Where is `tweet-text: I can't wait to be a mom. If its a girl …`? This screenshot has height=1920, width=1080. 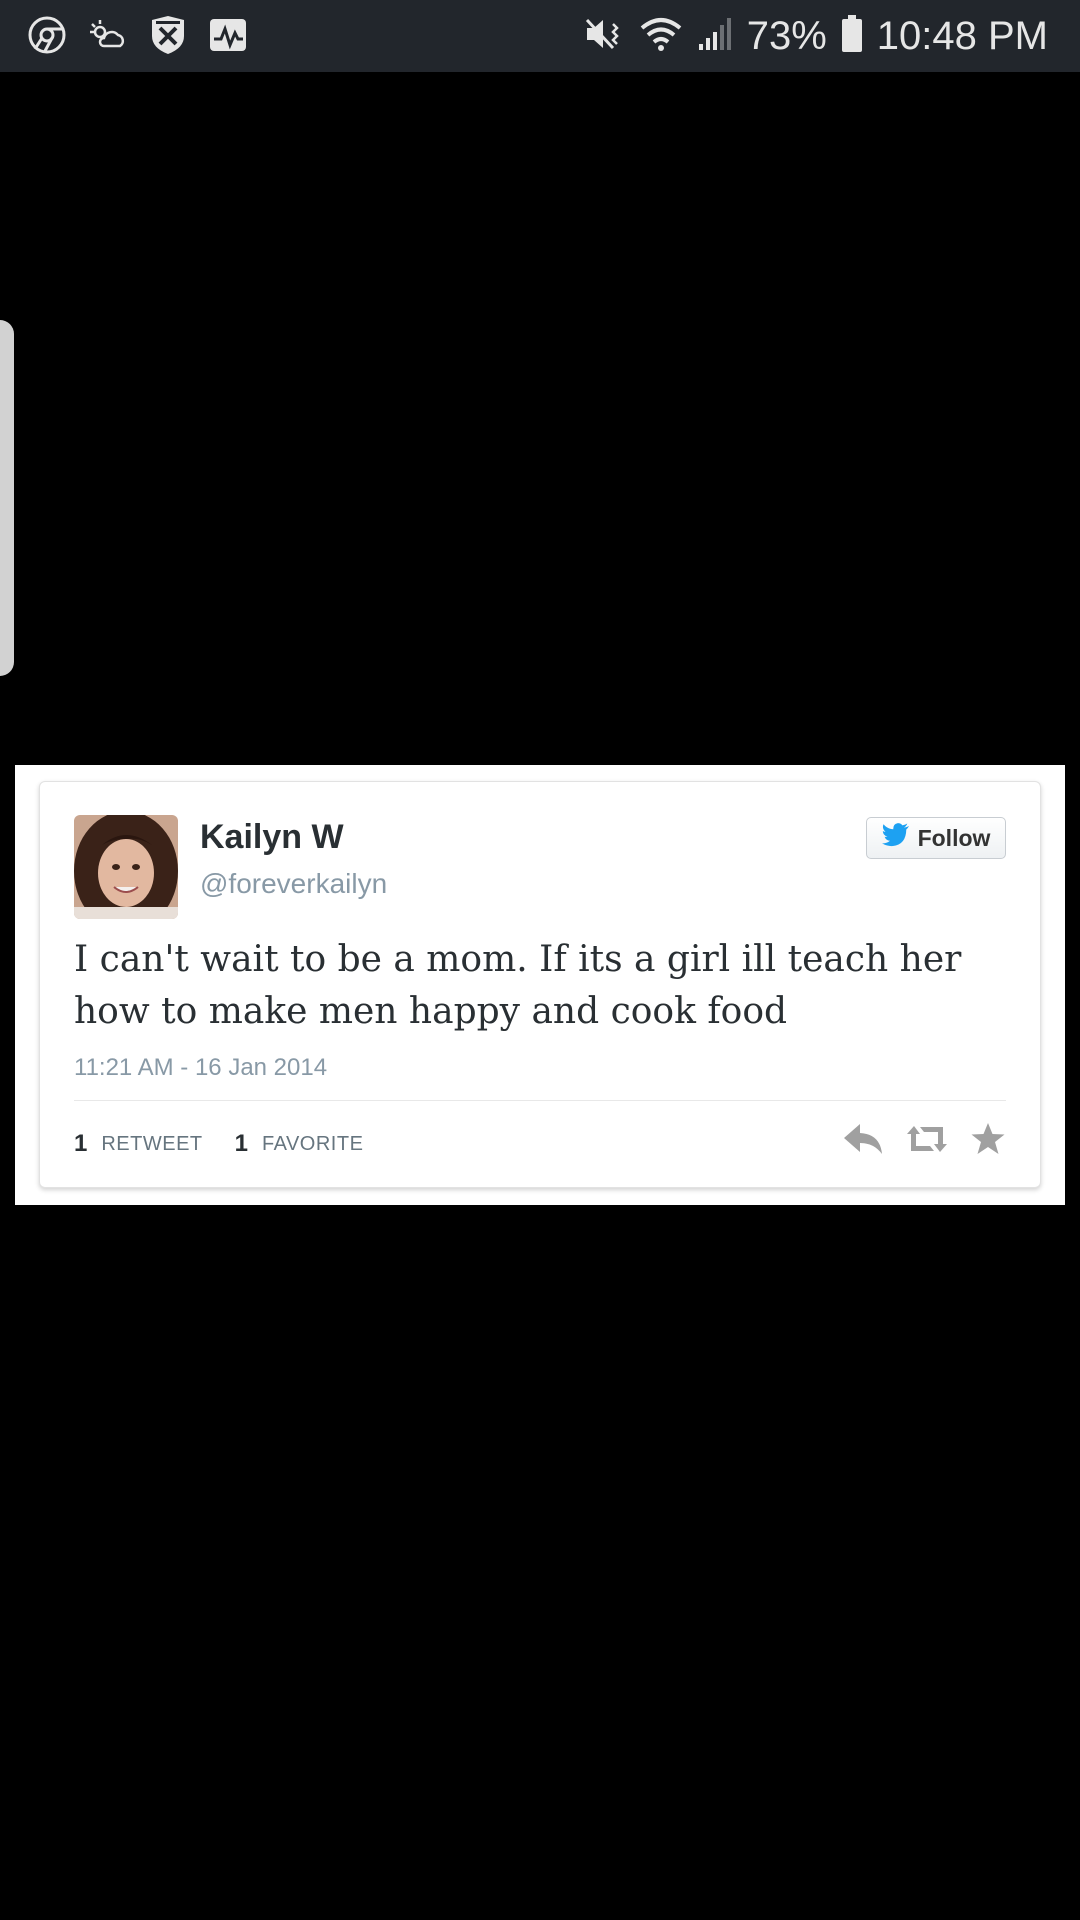
tweet-text: I can't wait to be a mom. If its a girl … is located at coordinates (518, 985).